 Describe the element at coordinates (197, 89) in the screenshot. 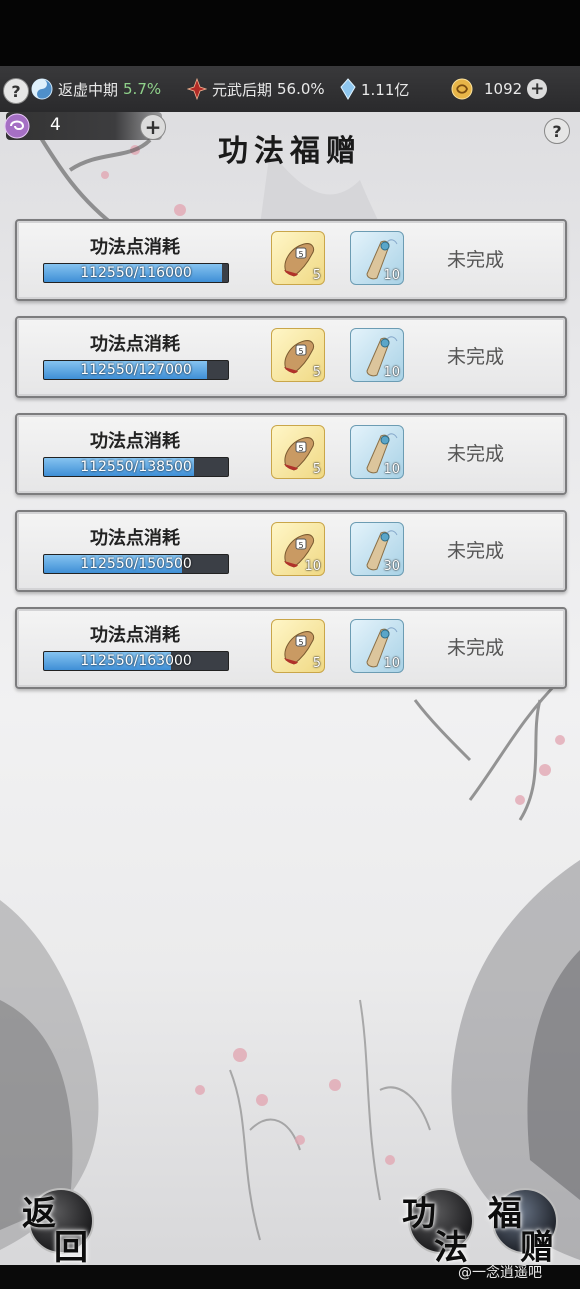

I see `red-emblem-icon` at that location.